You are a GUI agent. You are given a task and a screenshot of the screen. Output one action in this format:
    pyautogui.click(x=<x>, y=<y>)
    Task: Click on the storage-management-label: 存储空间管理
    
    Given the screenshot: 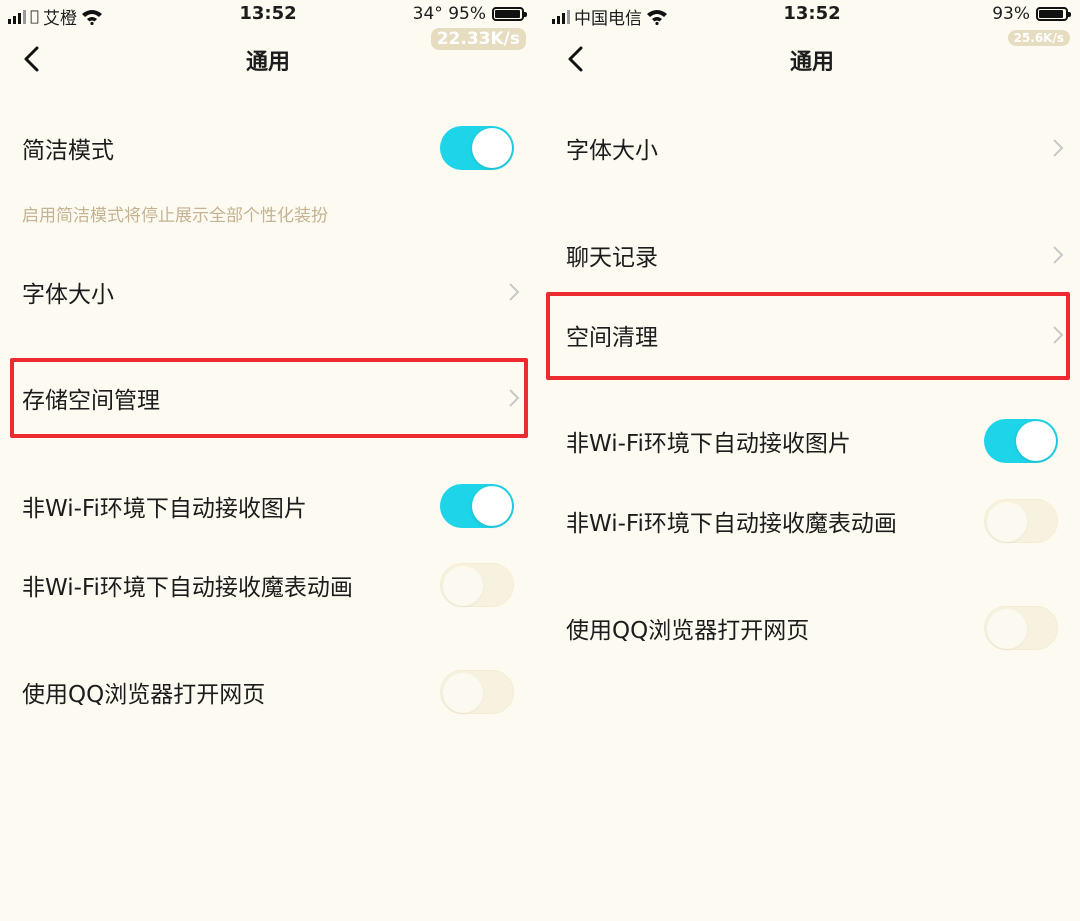 What is the action you would take?
    pyautogui.click(x=91, y=401)
    